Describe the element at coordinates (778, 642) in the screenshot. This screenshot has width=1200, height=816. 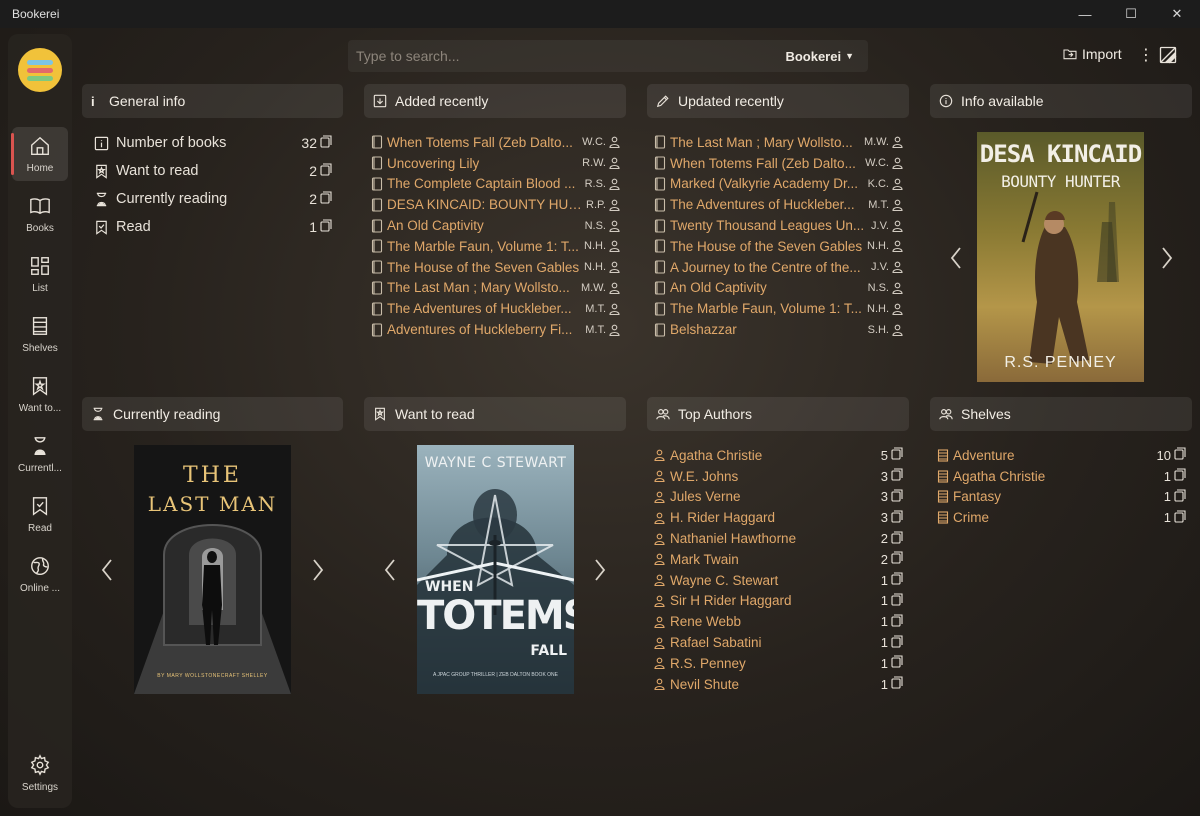
I see `author-list-item: Rafael Sabatini 1` at that location.